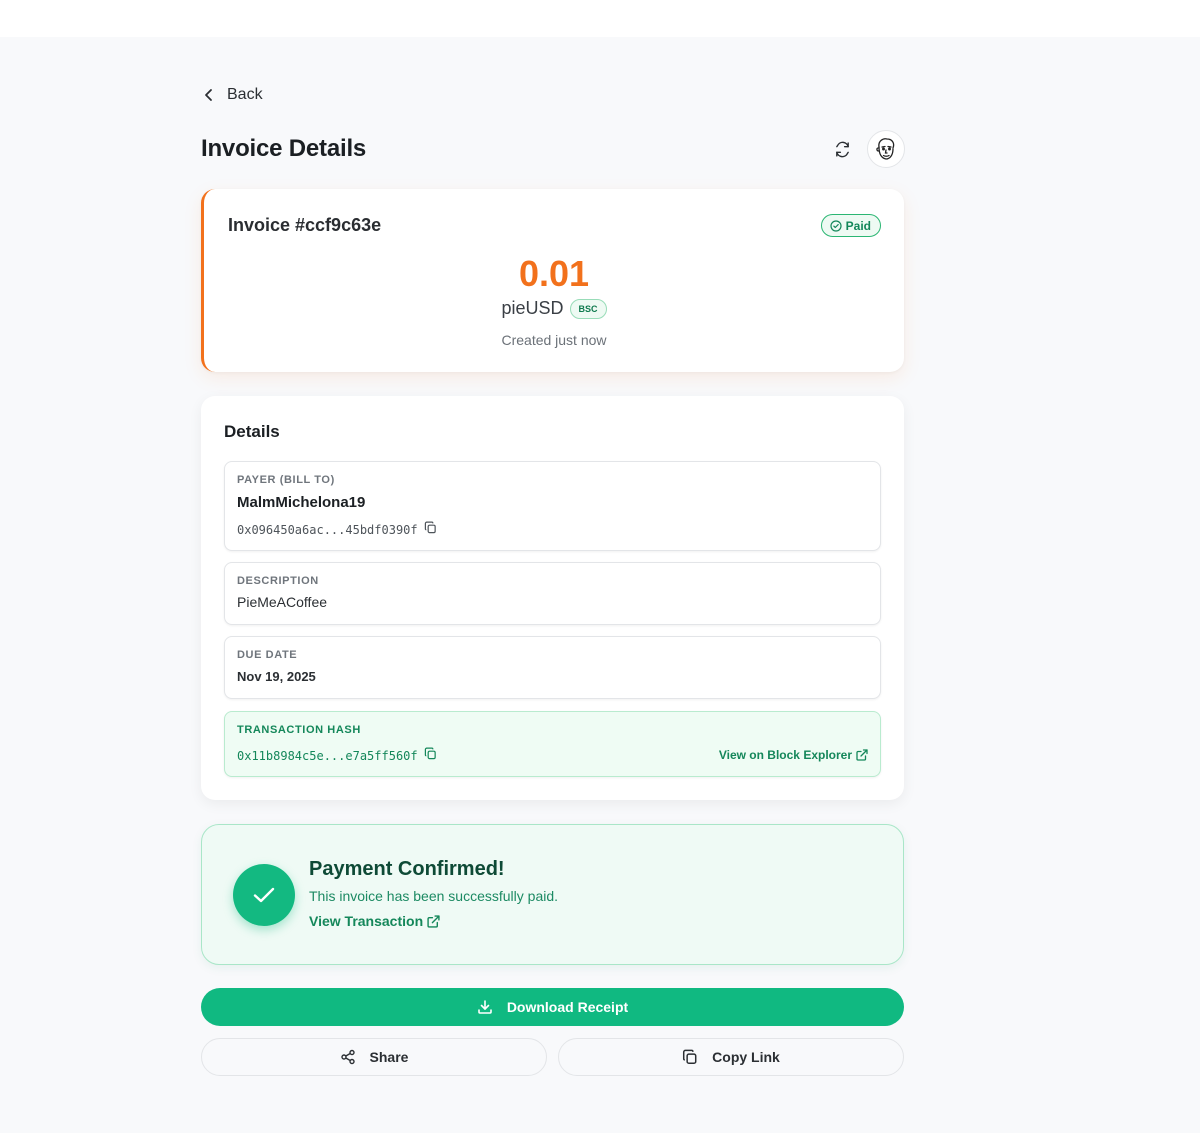  What do you see at coordinates (276, 676) in the screenshot?
I see `due-date-value: Nov 19, 2025` at bounding box center [276, 676].